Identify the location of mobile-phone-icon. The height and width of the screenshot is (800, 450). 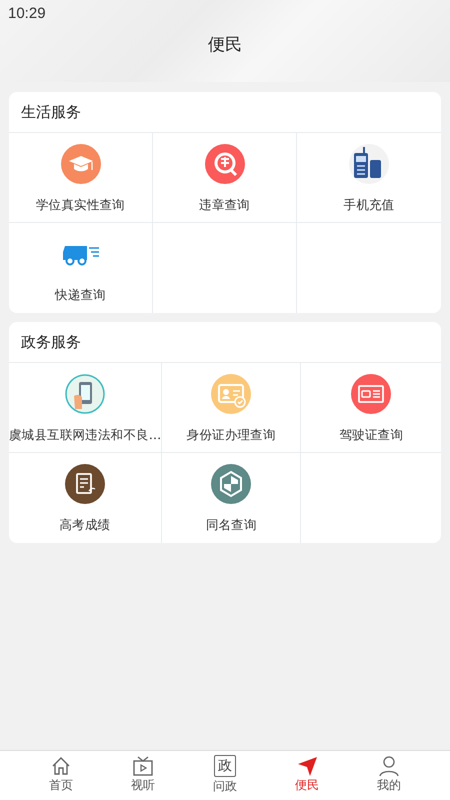
(369, 164).